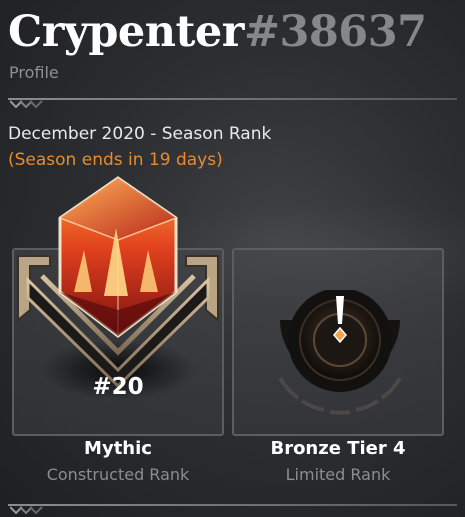 The height and width of the screenshot is (517, 465). What do you see at coordinates (335, 32) in the screenshot?
I see `user-tag: #38637` at bounding box center [335, 32].